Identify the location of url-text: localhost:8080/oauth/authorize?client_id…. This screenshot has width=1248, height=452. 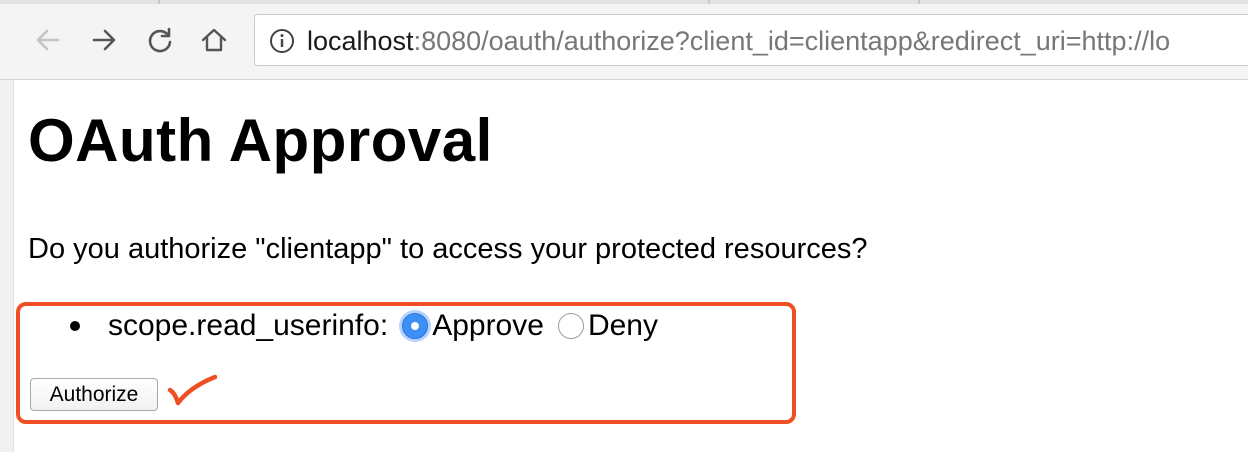
(738, 41).